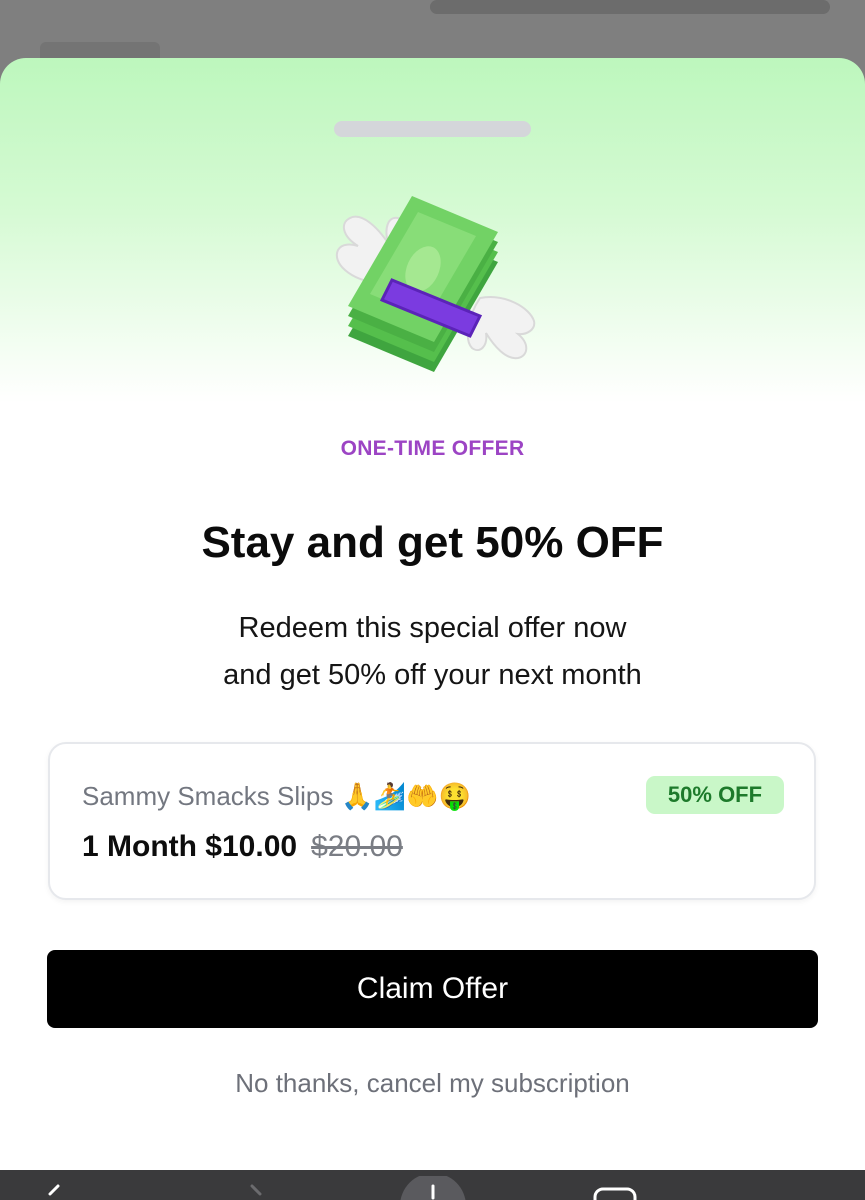 The image size is (865, 1200). I want to click on claim-offer-button: Claim Offer, so click(432, 989).